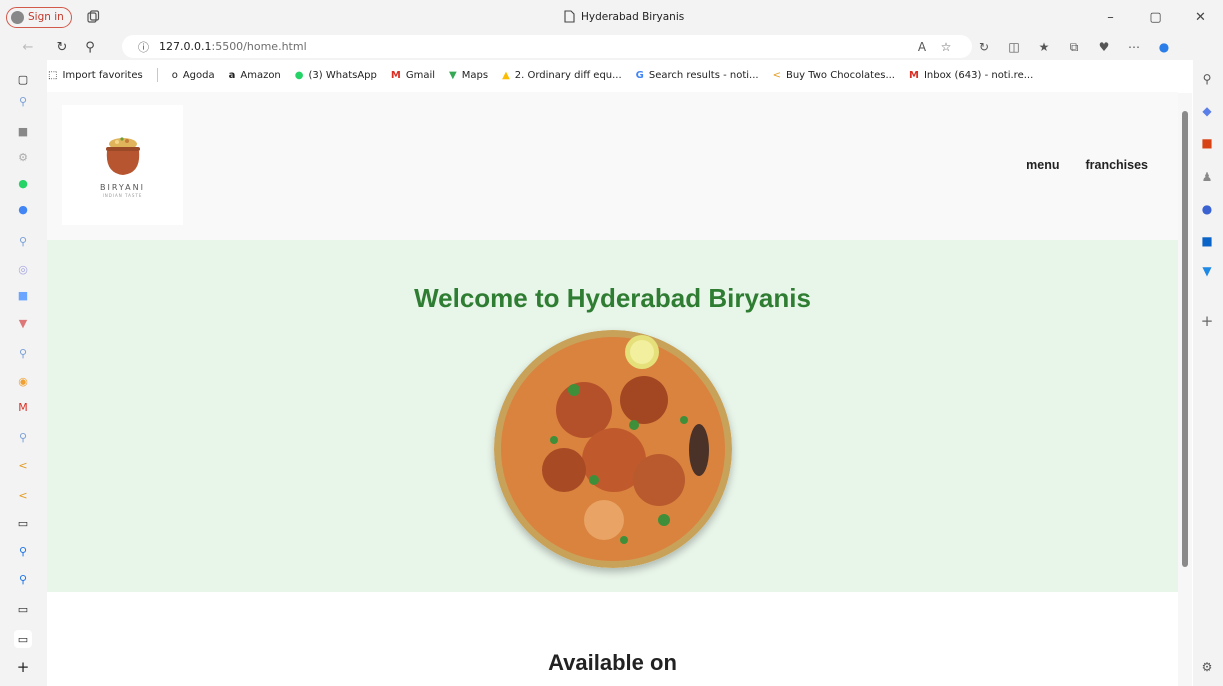 This screenshot has width=1223, height=686. Describe the element at coordinates (23, 381) in the screenshot. I see `tab-circle-icon: ◉` at that location.